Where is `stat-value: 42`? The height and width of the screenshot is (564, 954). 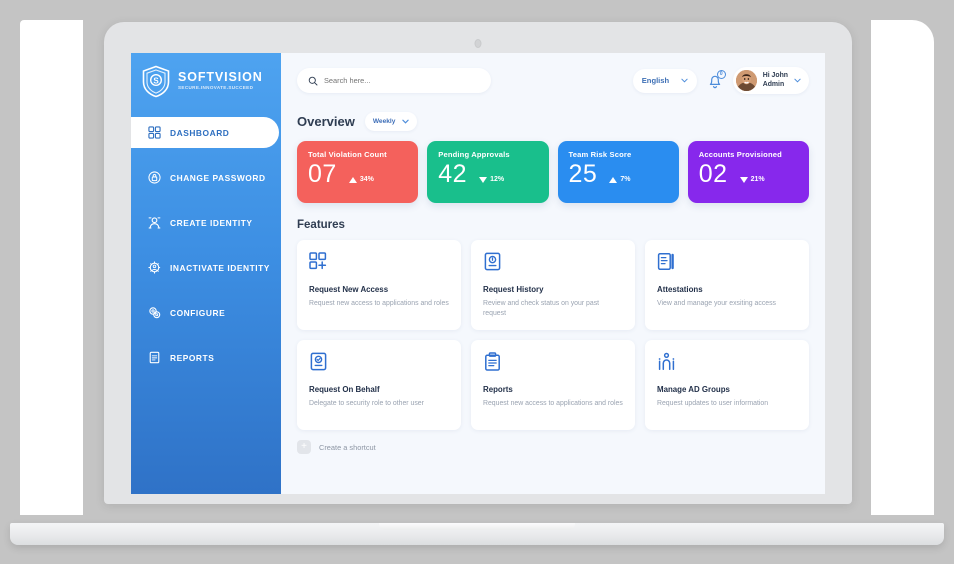 stat-value: 42 is located at coordinates (453, 174).